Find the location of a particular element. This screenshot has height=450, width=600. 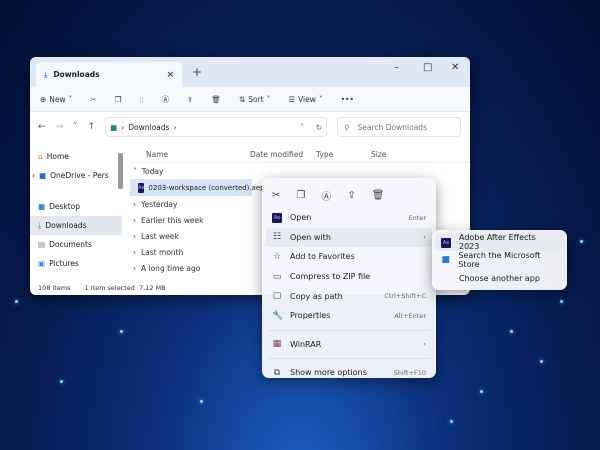

paste-icon: ▯ is located at coordinates (141, 99).